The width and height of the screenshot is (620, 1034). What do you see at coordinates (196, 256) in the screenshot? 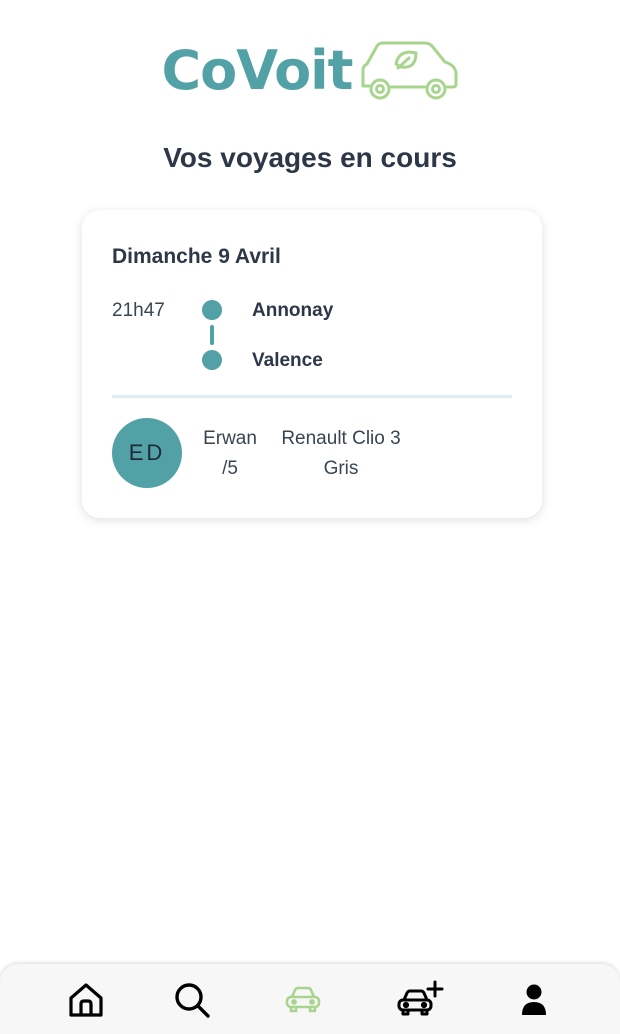
I see `trip-date: Dimanche 9 Avril` at bounding box center [196, 256].